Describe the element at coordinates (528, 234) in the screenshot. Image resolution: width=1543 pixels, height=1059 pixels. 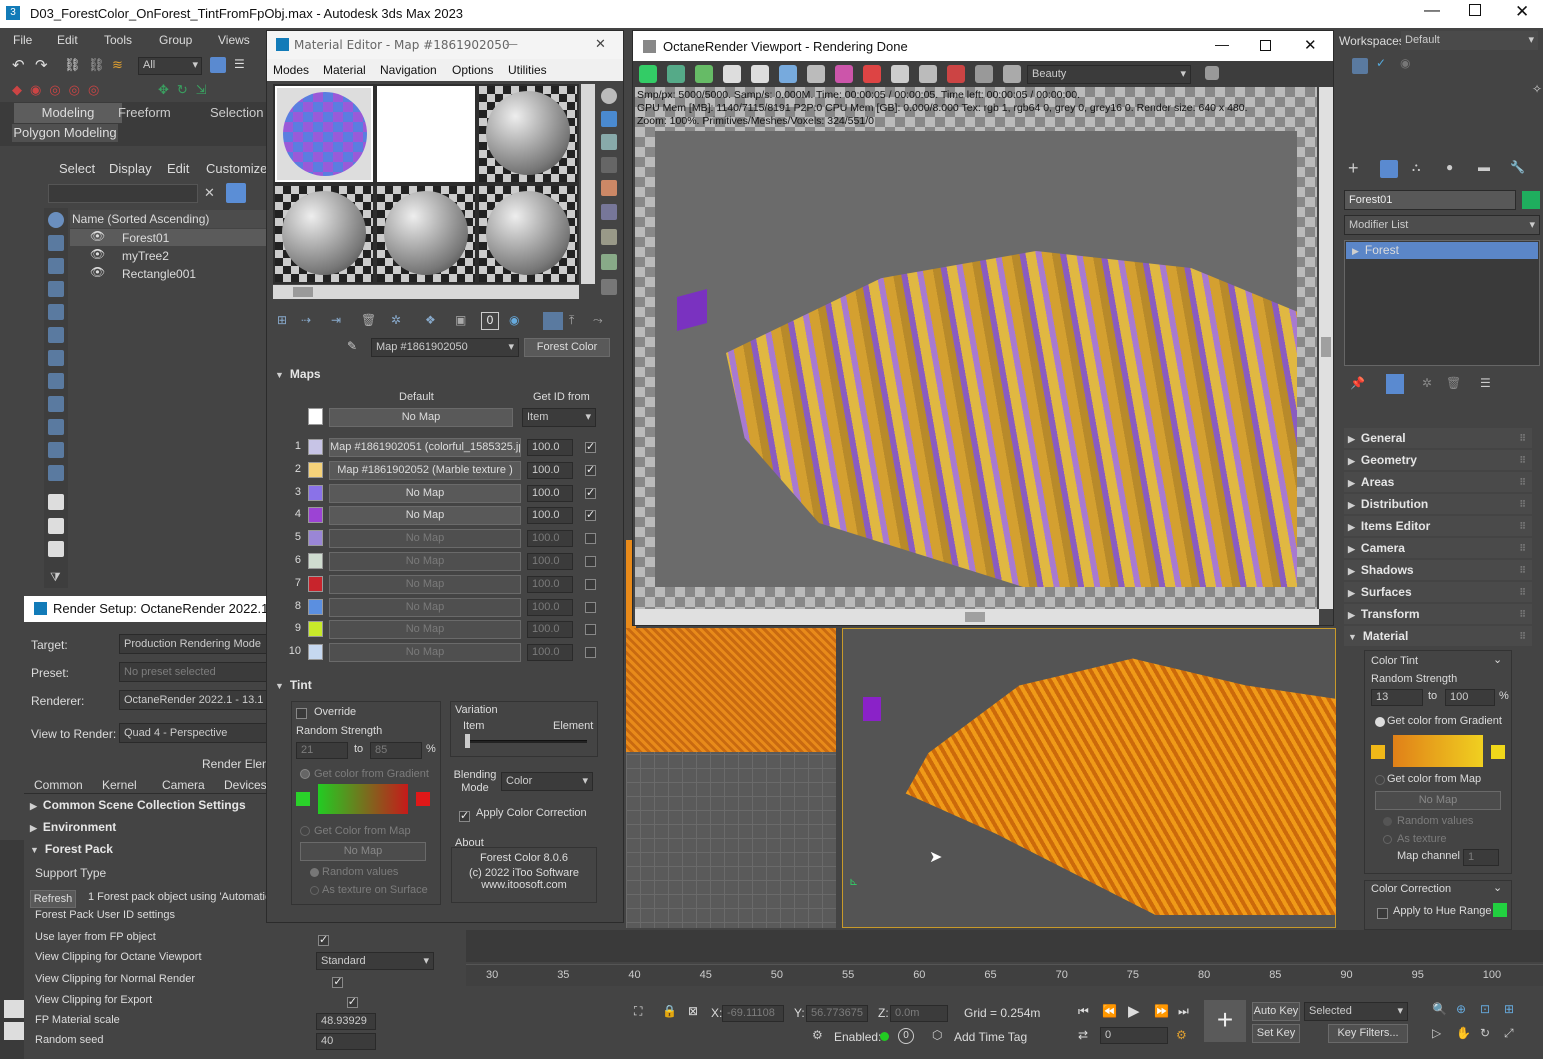
I see `sample-slot` at that location.